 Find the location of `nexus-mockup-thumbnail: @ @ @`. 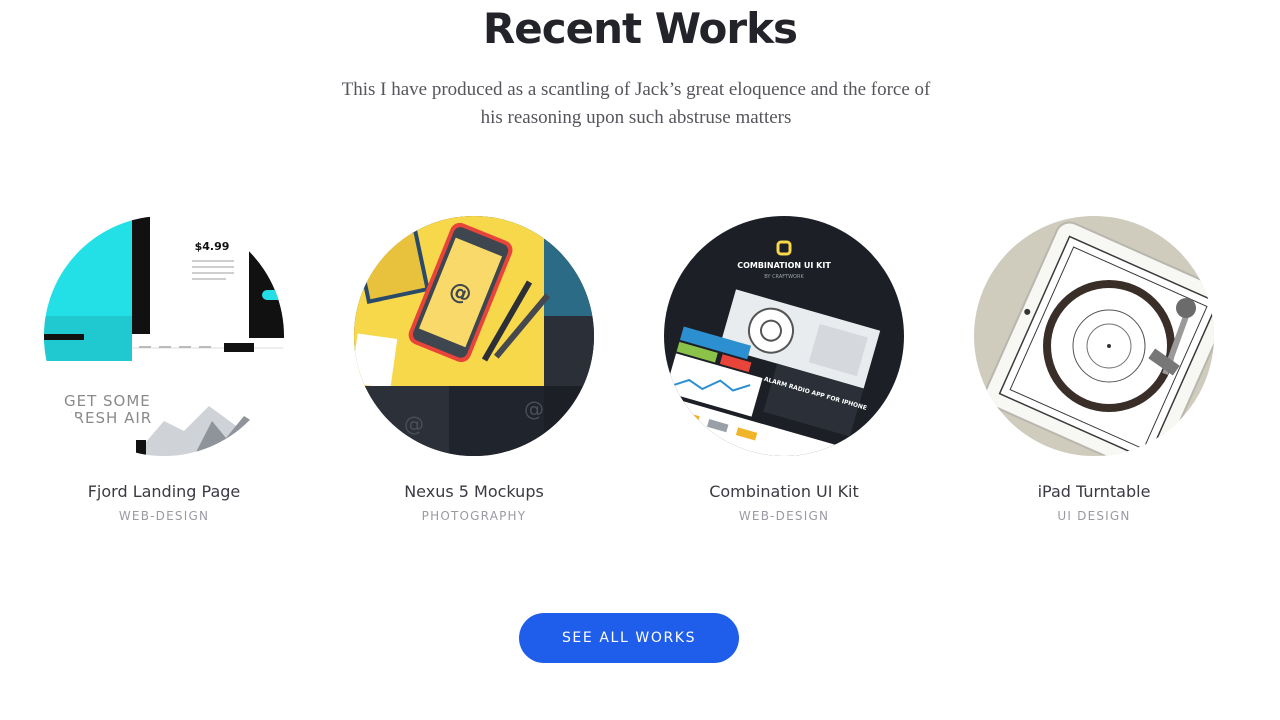

nexus-mockup-thumbnail: @ @ @ is located at coordinates (474, 336).